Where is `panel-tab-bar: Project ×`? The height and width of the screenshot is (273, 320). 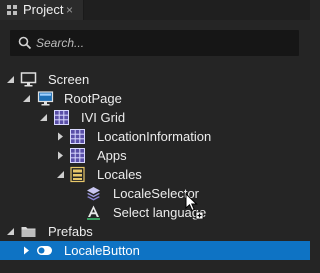
panel-tab-bar: Project × is located at coordinates (155, 10).